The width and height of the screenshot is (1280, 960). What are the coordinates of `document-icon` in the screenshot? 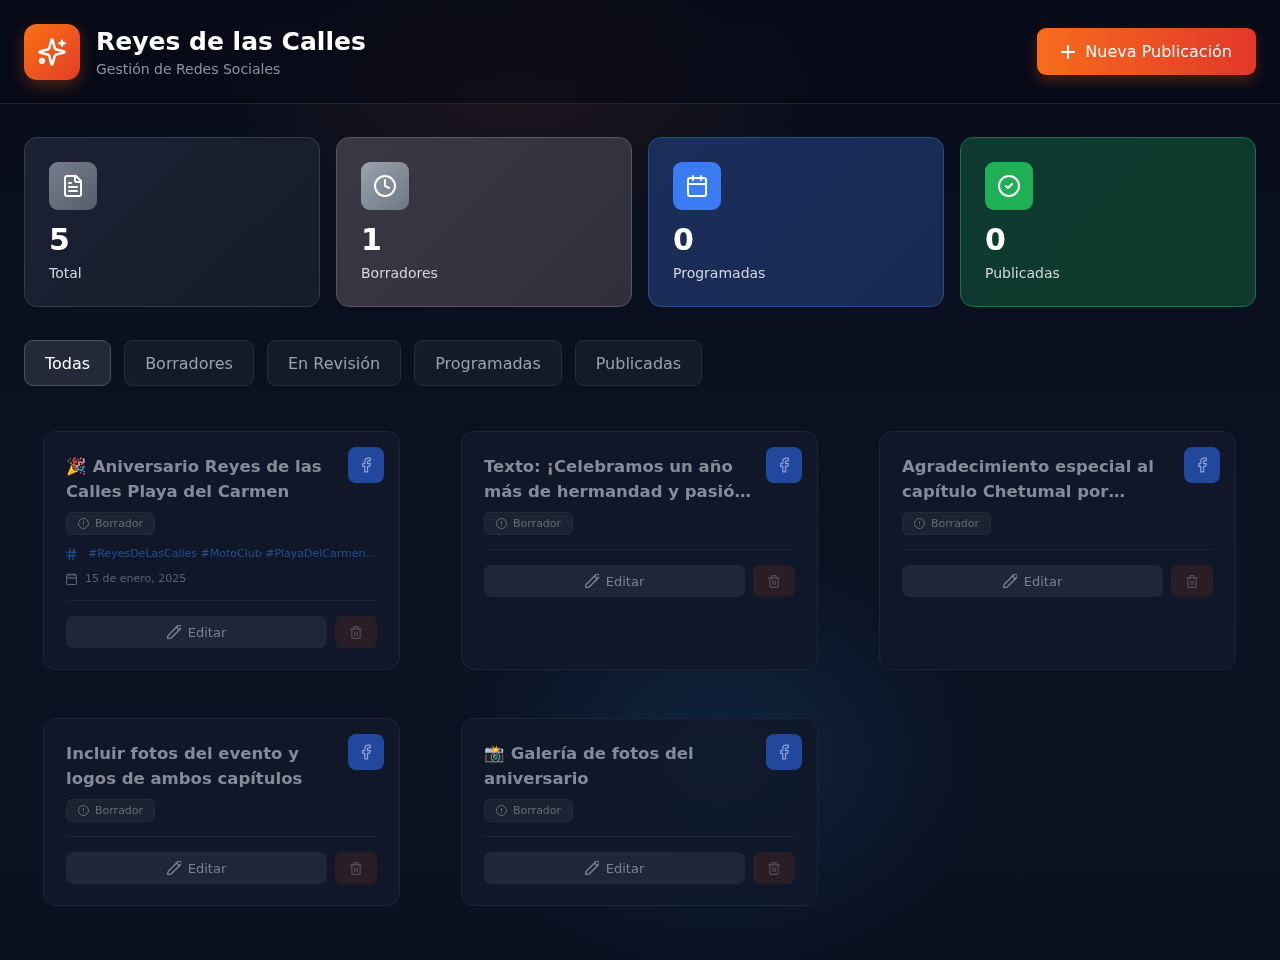 It's located at (73, 186).